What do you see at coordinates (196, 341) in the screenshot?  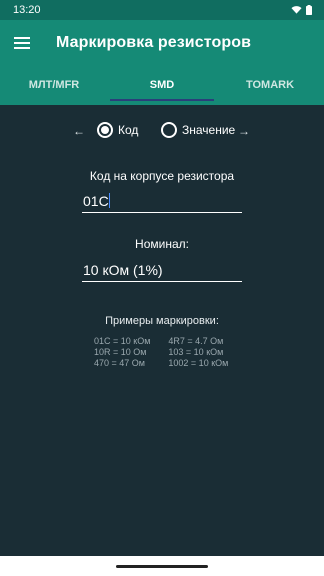 I see `example-item: 4R7 = 4.7 Ом` at bounding box center [196, 341].